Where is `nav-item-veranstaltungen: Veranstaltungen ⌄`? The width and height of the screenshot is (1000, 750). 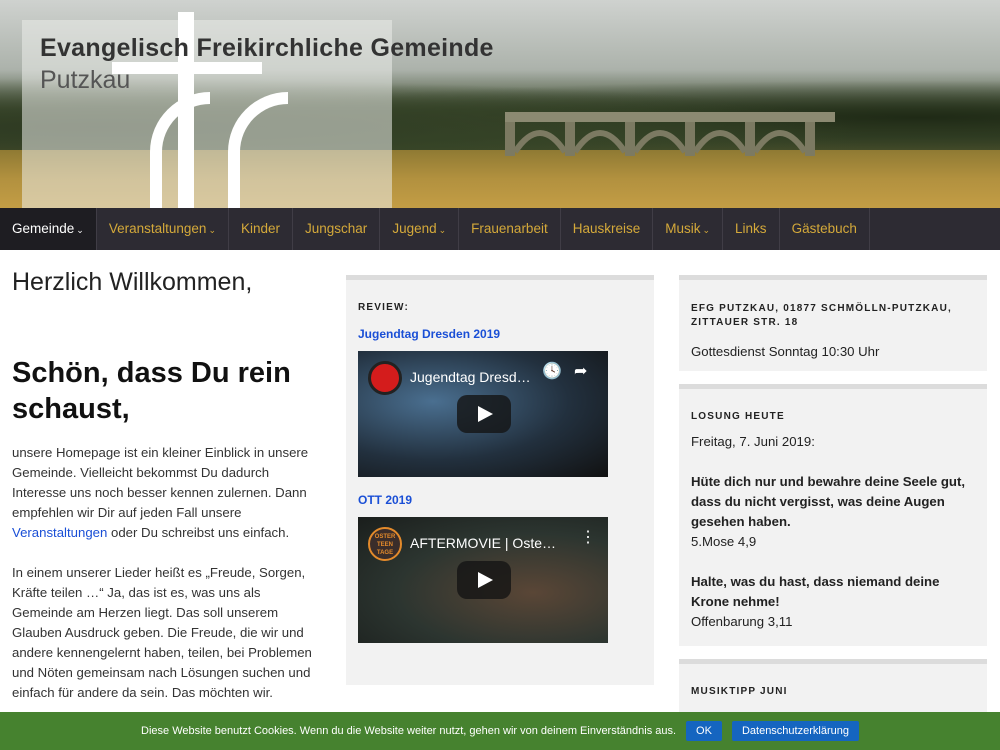 nav-item-veranstaltungen: Veranstaltungen ⌄ is located at coordinates (163, 229).